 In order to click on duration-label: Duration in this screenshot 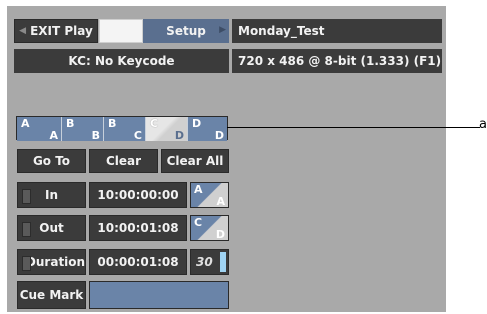, I will do `click(55, 262)`.